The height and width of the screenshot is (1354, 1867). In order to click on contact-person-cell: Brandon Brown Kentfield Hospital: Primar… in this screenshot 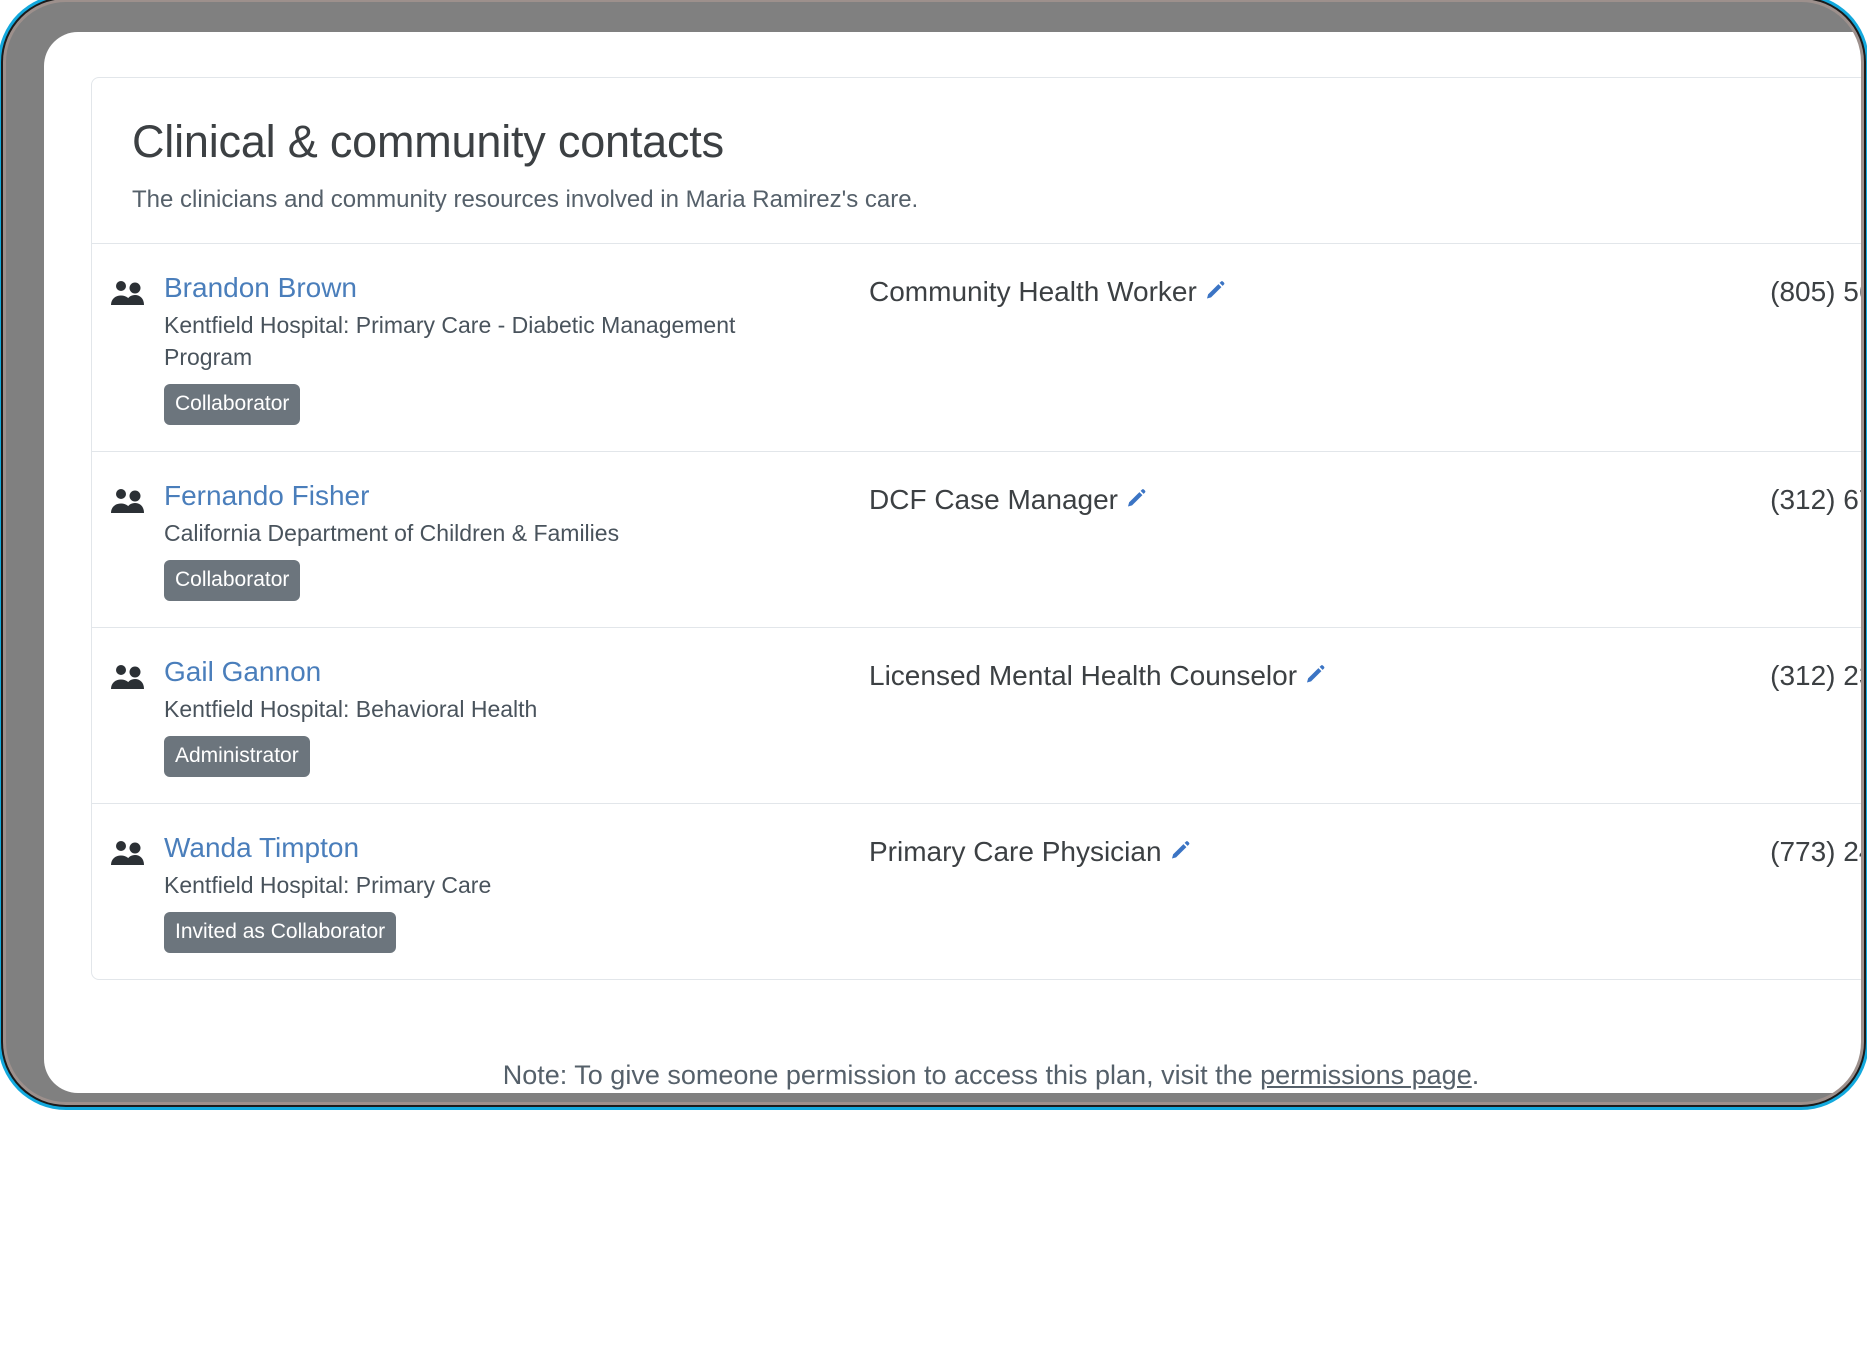, I will do `click(516, 347)`.